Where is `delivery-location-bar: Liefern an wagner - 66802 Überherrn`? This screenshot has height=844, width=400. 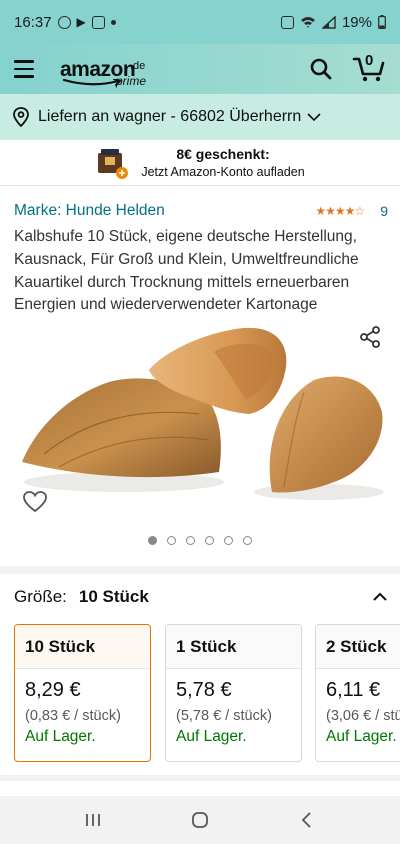
delivery-location-bar: Liefern an wagner - 66802 Überherrn is located at coordinates (200, 117).